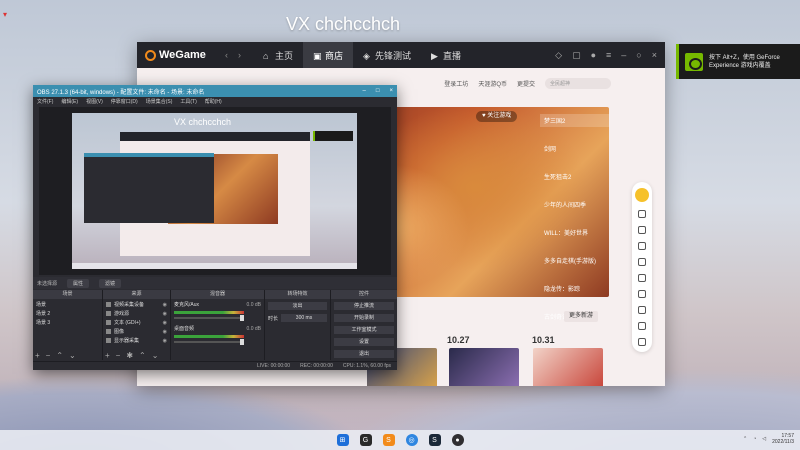 Image resolution: width=800 pixels, height=450 pixels. I want to click on menu-edit: 编辑(E), so click(69, 101).